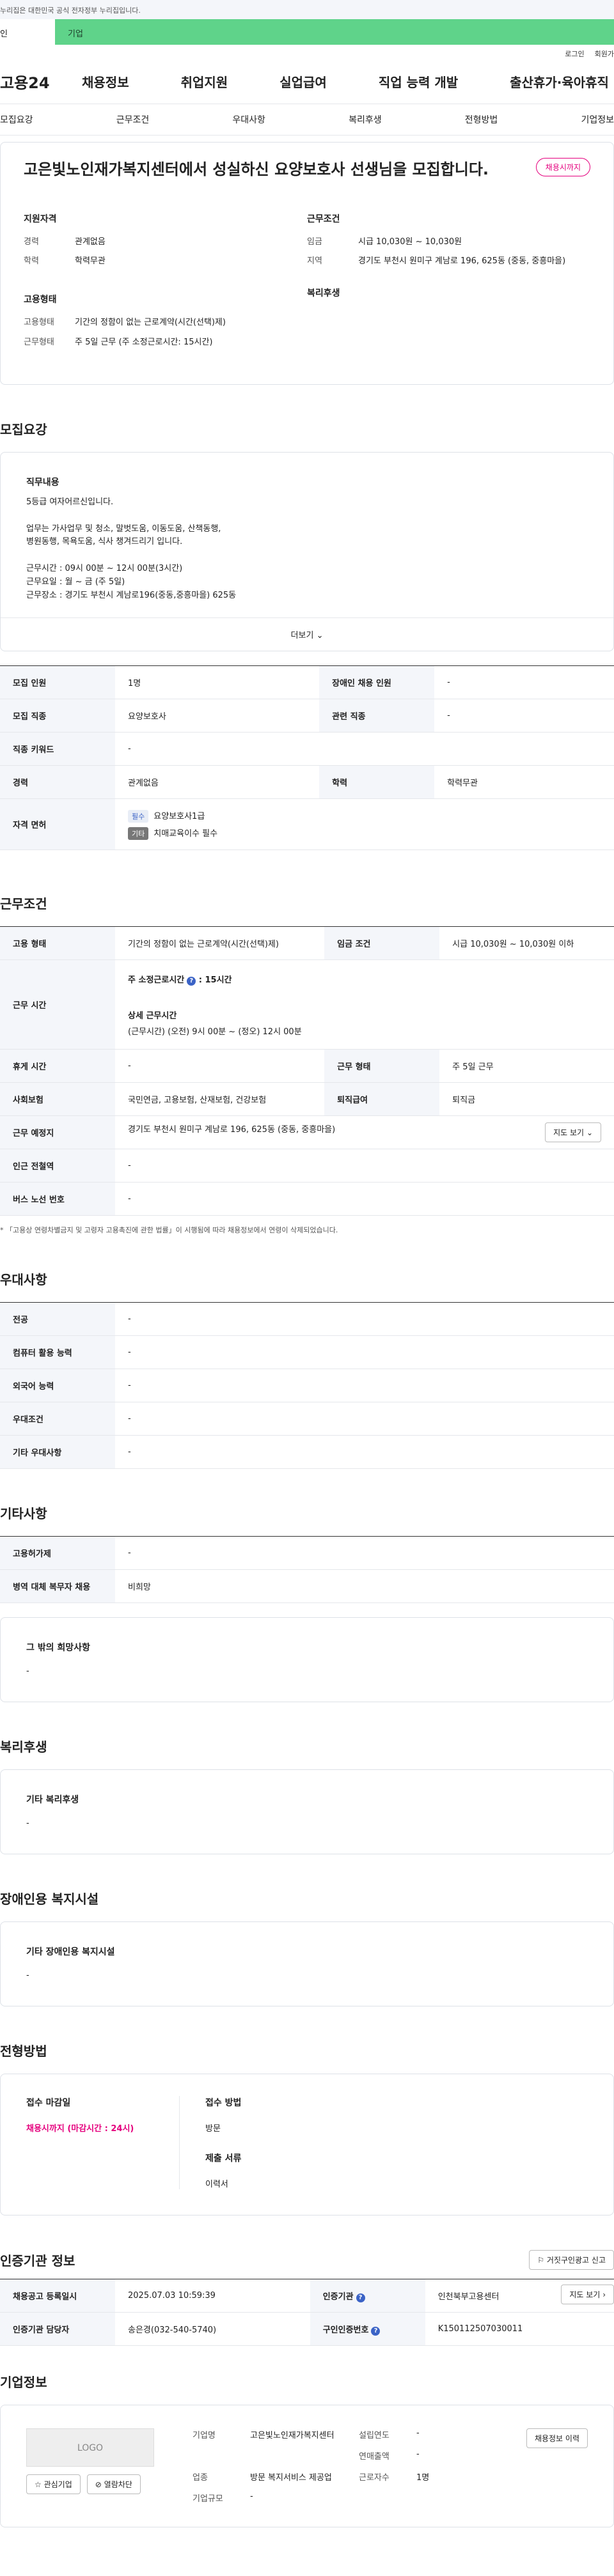 The height and width of the screenshot is (2576, 614). Describe the element at coordinates (418, 81) in the screenshot. I see `gnb-item-skill-development: 직업 능력 개발` at that location.